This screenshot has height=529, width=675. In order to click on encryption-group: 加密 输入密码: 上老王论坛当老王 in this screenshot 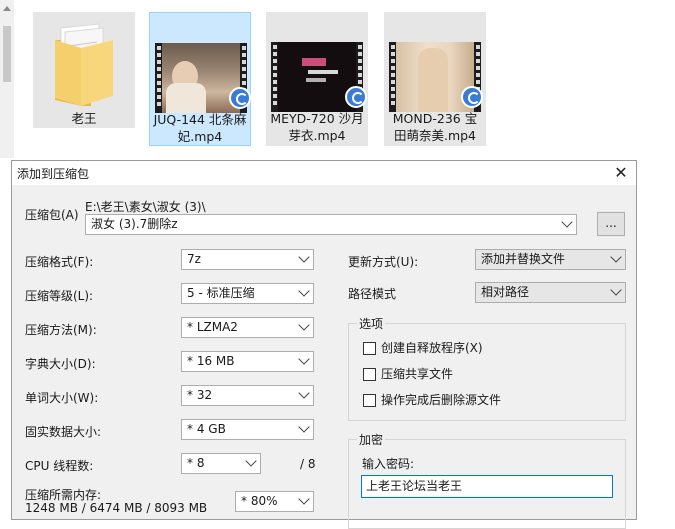, I will do `click(487, 480)`.